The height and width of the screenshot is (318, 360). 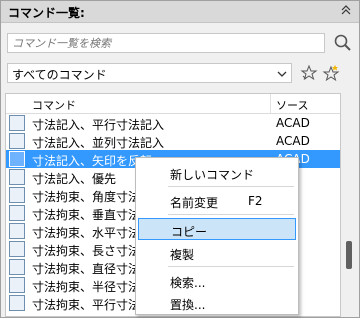 What do you see at coordinates (17, 249) in the screenshot?
I see `constraint-linear-icon` at bounding box center [17, 249].